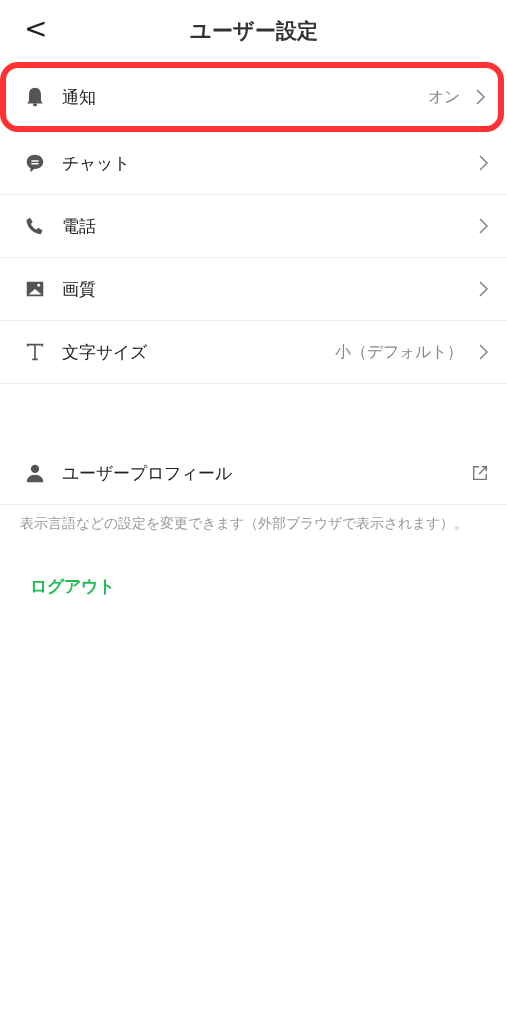 The height and width of the screenshot is (1024, 507). Describe the element at coordinates (253, 163) in the screenshot. I see `settings-row: チャット` at that location.